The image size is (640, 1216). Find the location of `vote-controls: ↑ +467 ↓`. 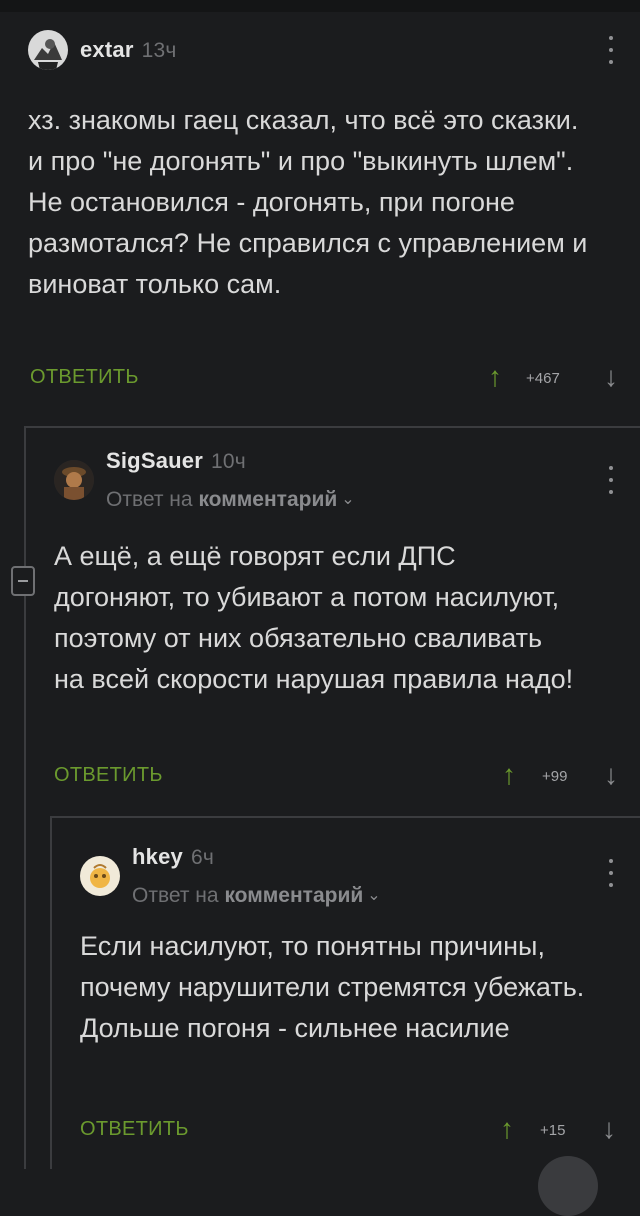

vote-controls: ↑ +467 ↓ is located at coordinates (553, 380).